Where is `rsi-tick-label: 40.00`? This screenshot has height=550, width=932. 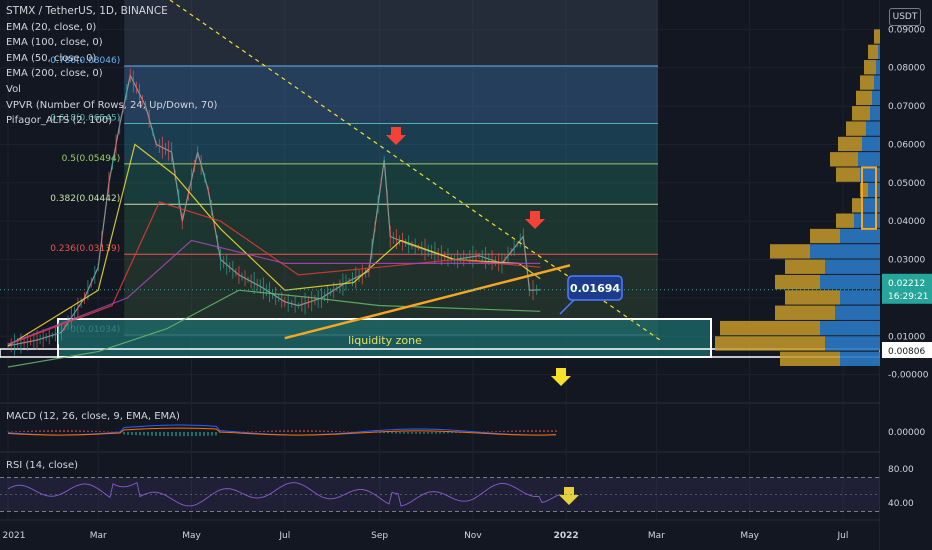 rsi-tick-label: 40.00 is located at coordinates (901, 504).